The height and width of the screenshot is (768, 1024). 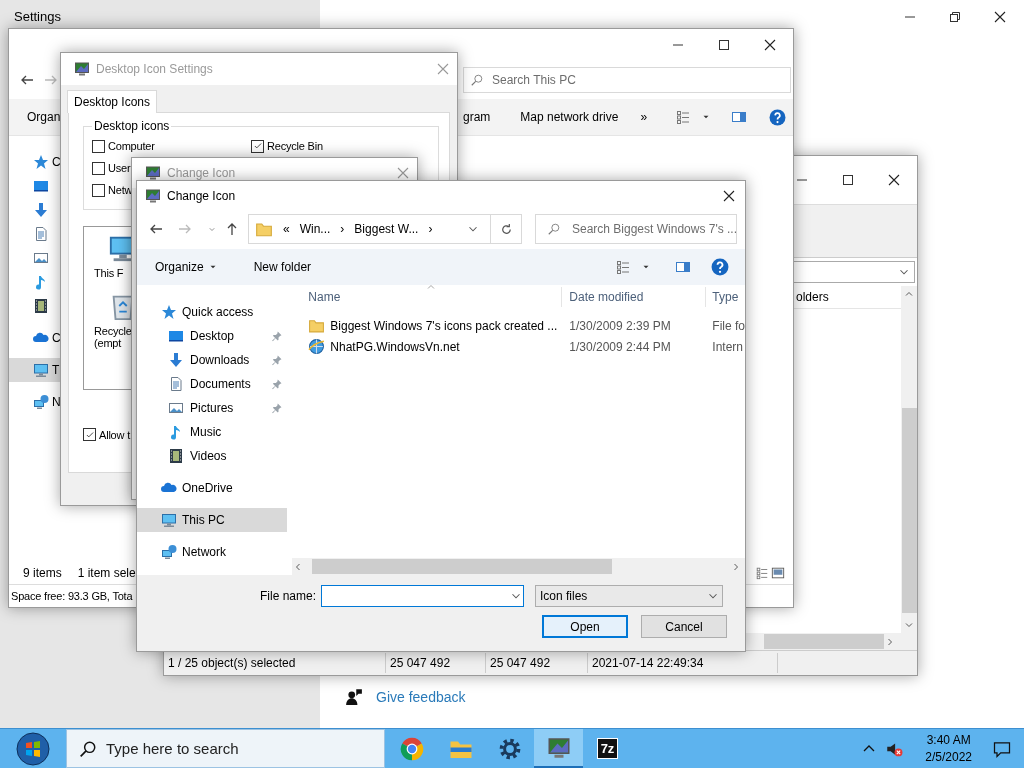 I want to click on search-icon, so click(x=477, y=80).